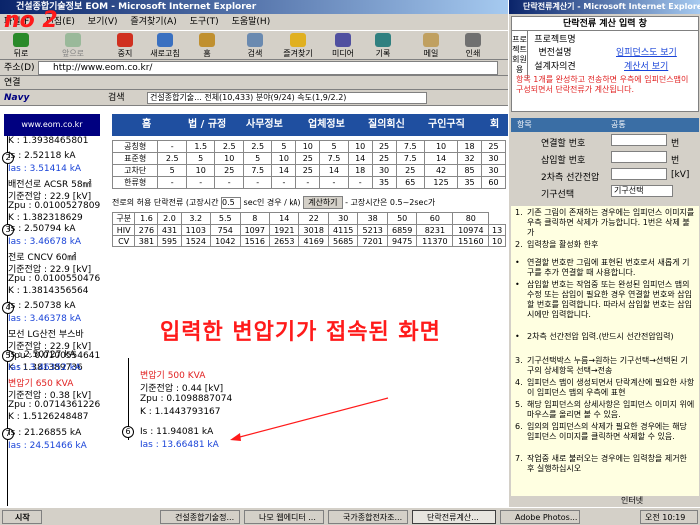 The width and height of the screenshot is (700, 525). What do you see at coordinates (431, 46) in the screenshot?
I see `mail-button: 메일` at bounding box center [431, 46].